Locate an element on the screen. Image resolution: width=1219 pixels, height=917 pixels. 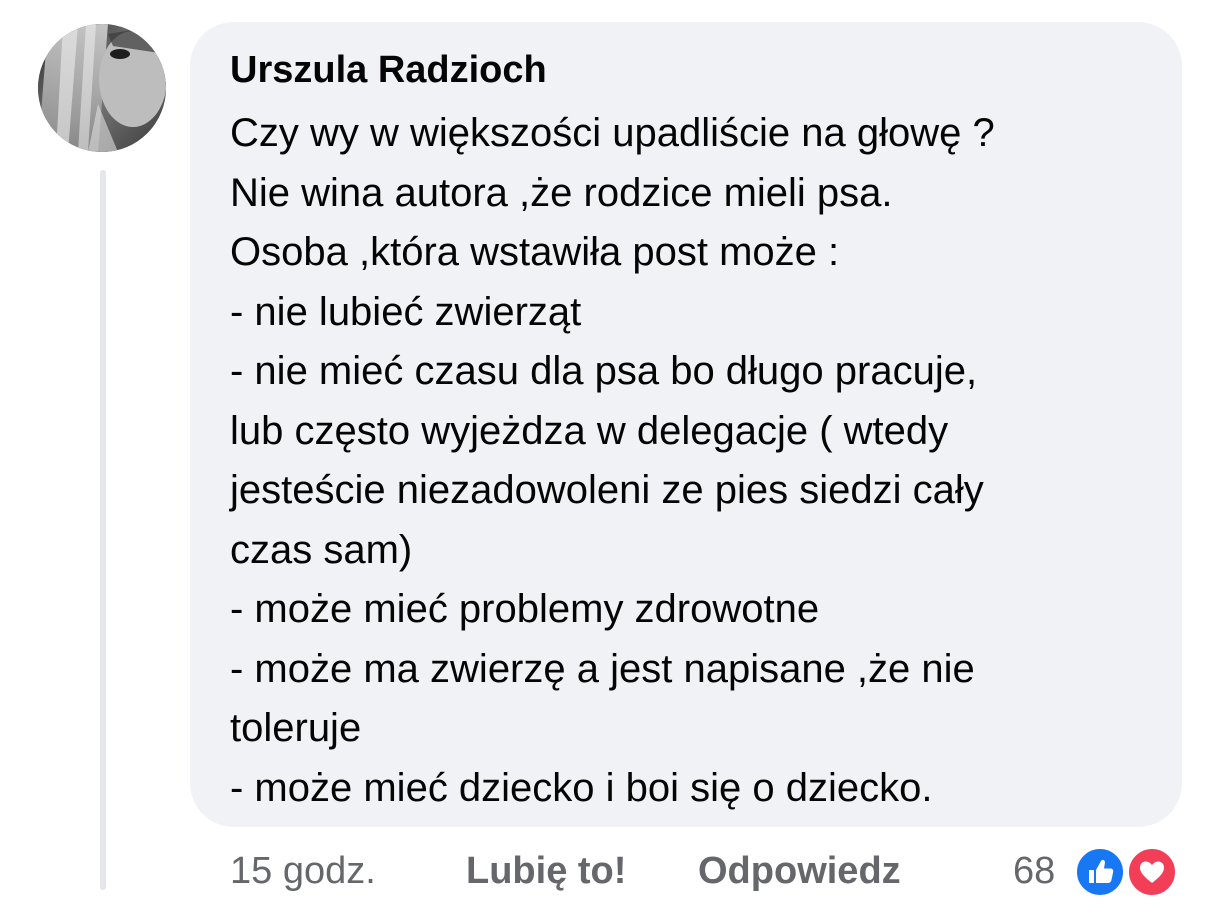
comment-footer: 15 godz. Lubię to! Odpowiedz 68 is located at coordinates (609, 873).